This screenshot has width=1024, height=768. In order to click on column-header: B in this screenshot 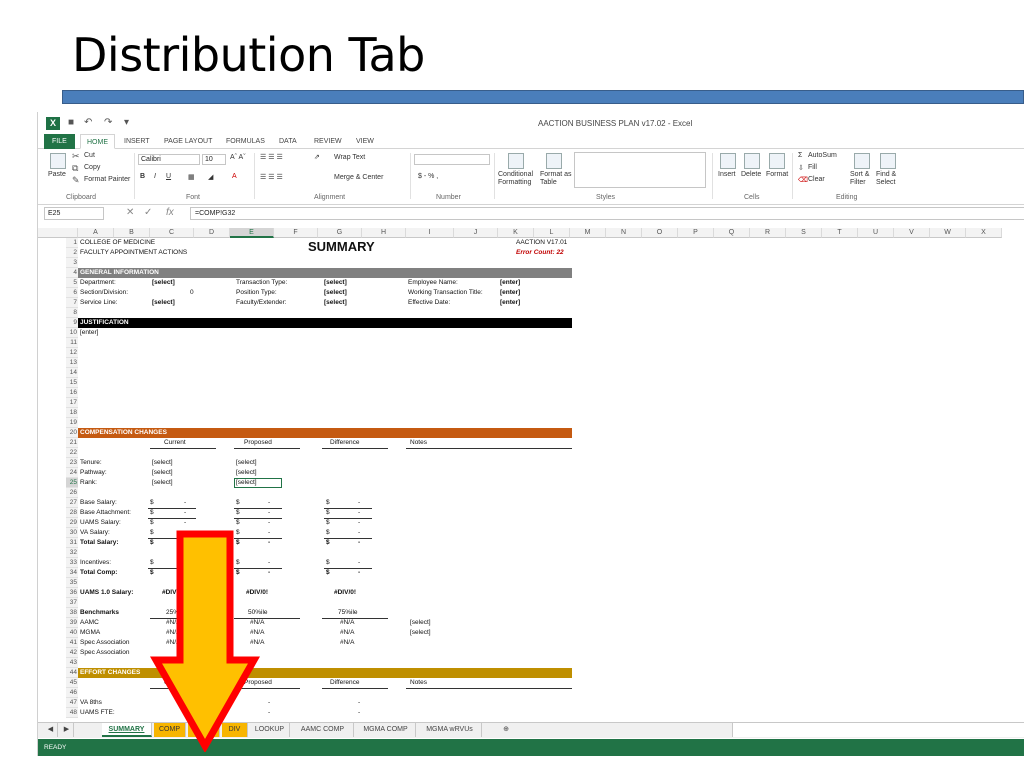, I will do `click(132, 233)`.